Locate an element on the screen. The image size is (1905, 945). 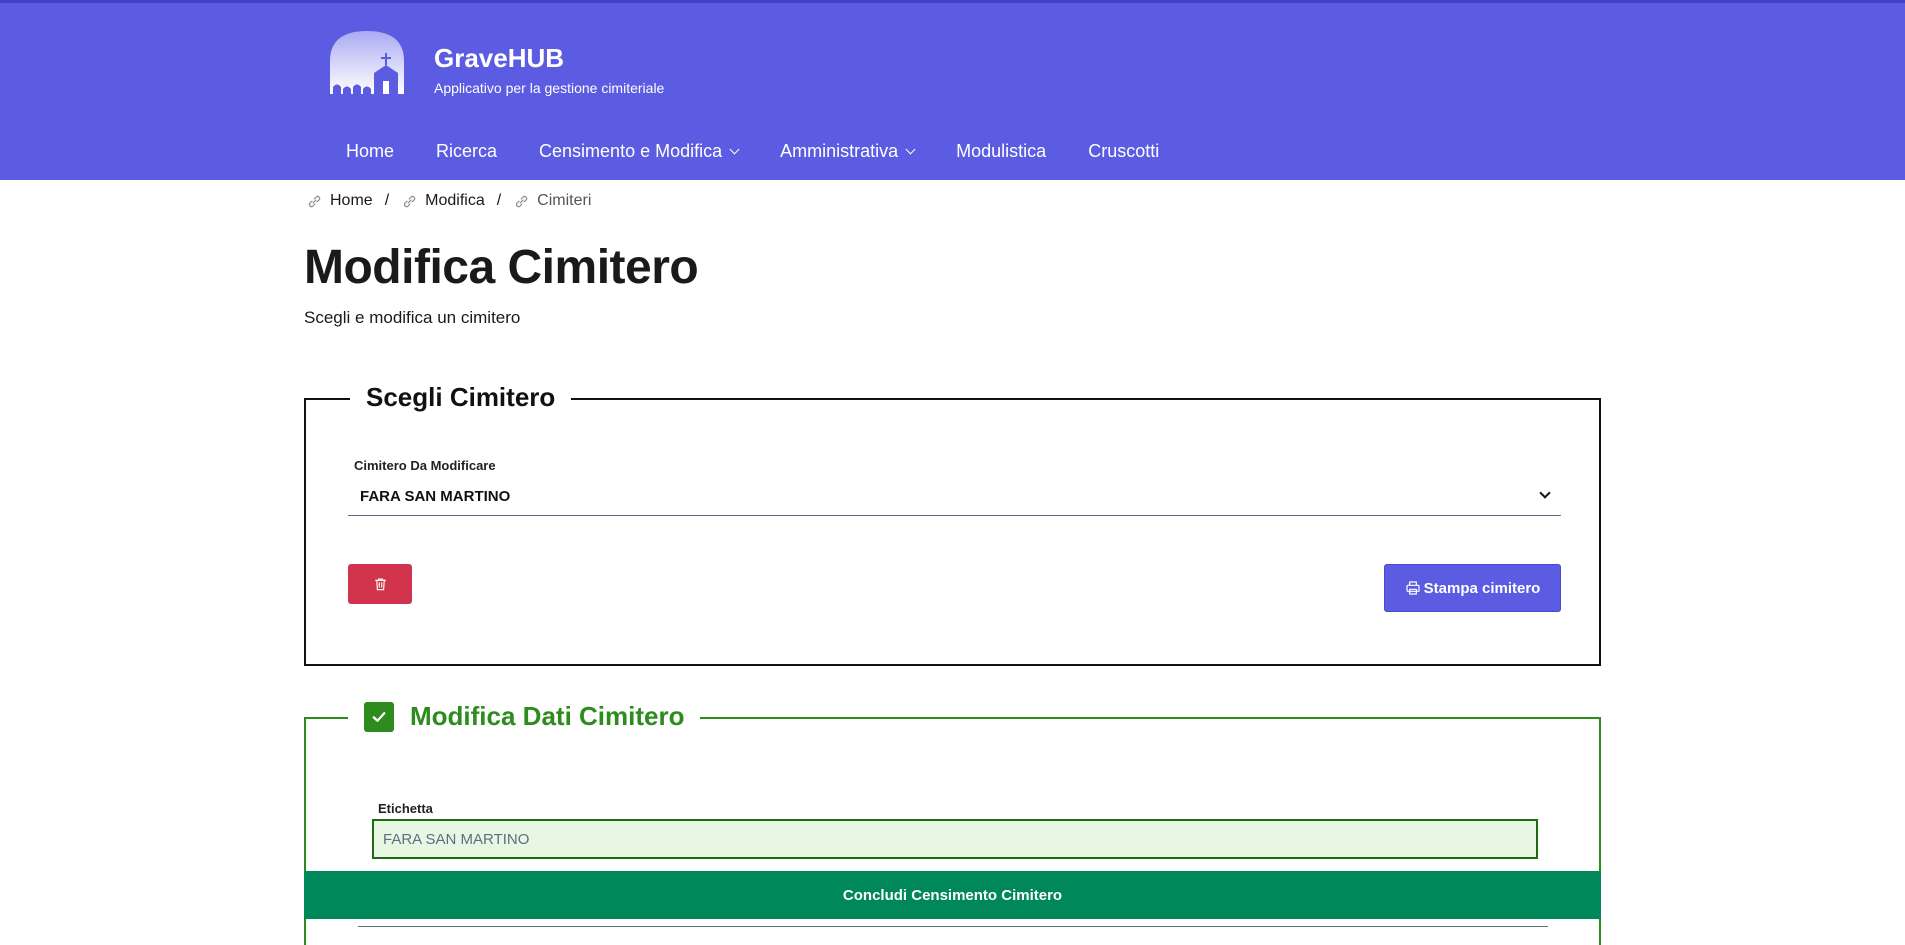
page-title: Modifica Cimitero is located at coordinates (501, 267).